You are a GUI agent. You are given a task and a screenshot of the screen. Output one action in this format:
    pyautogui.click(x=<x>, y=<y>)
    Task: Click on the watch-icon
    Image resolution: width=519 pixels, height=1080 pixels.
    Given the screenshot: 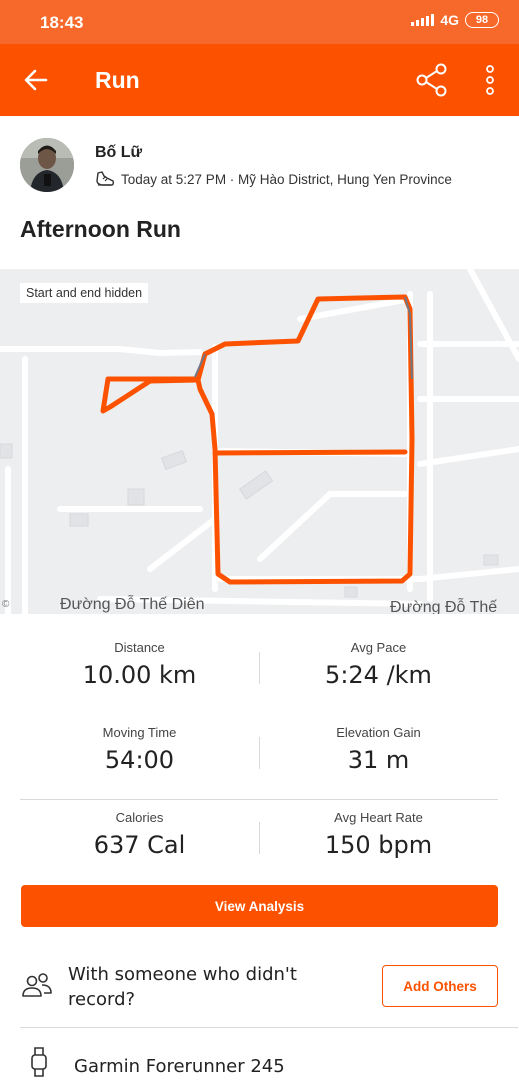 What is the action you would take?
    pyautogui.click(x=39, y=1062)
    